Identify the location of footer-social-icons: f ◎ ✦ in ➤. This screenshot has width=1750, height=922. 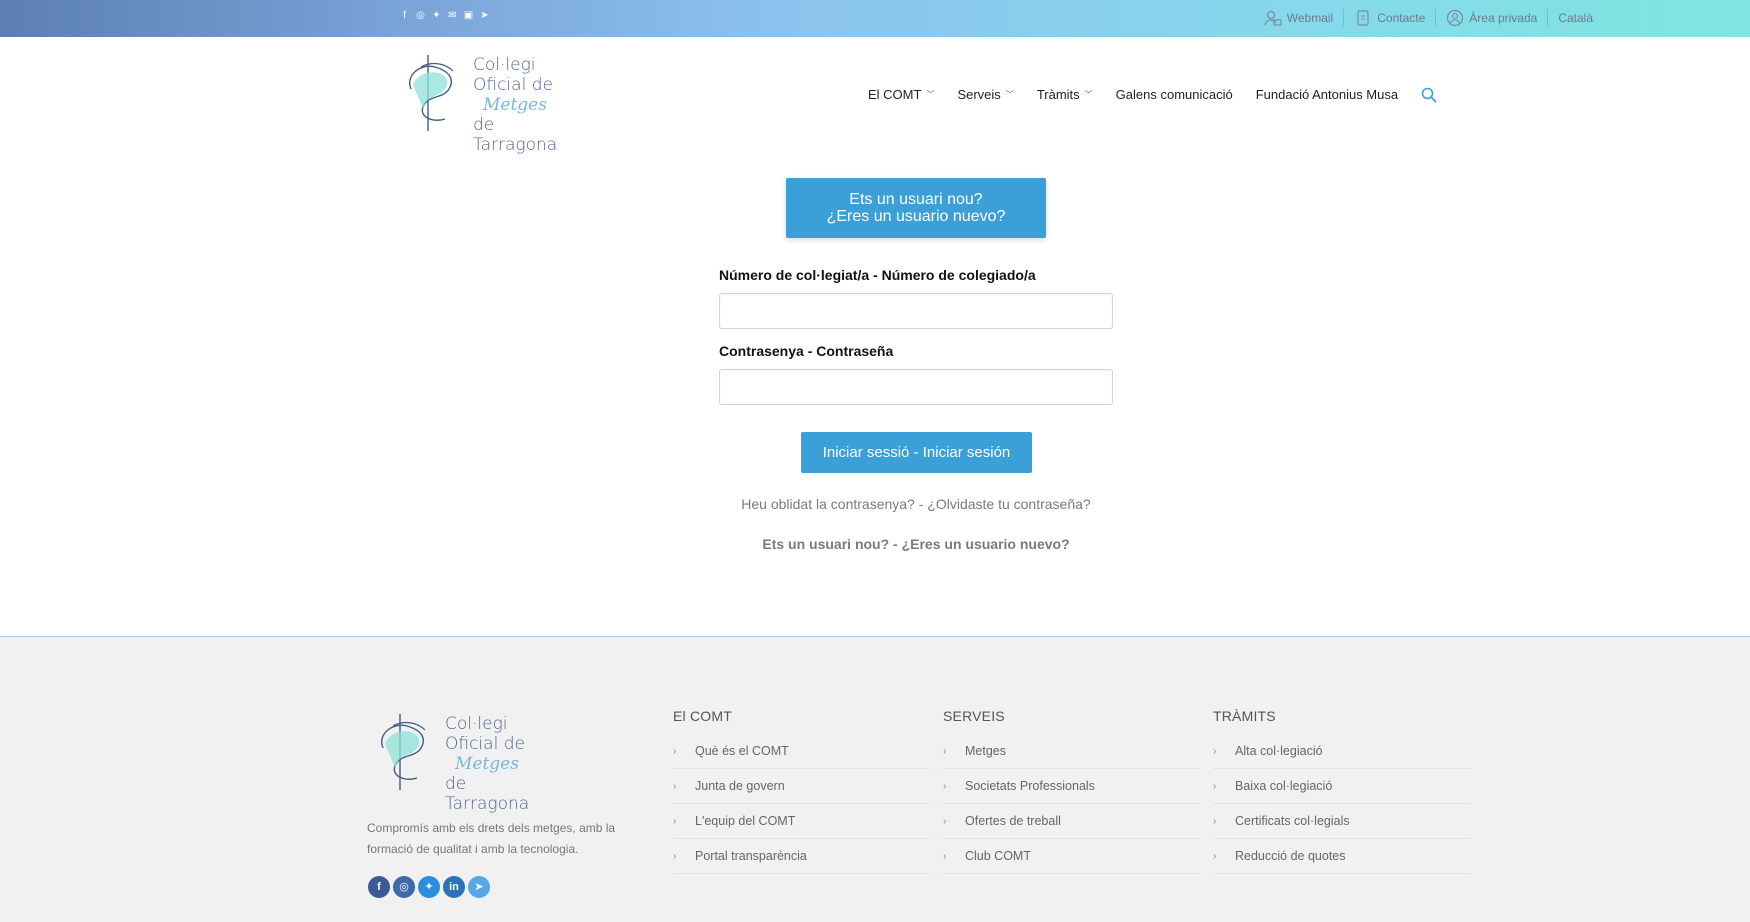
(429, 887).